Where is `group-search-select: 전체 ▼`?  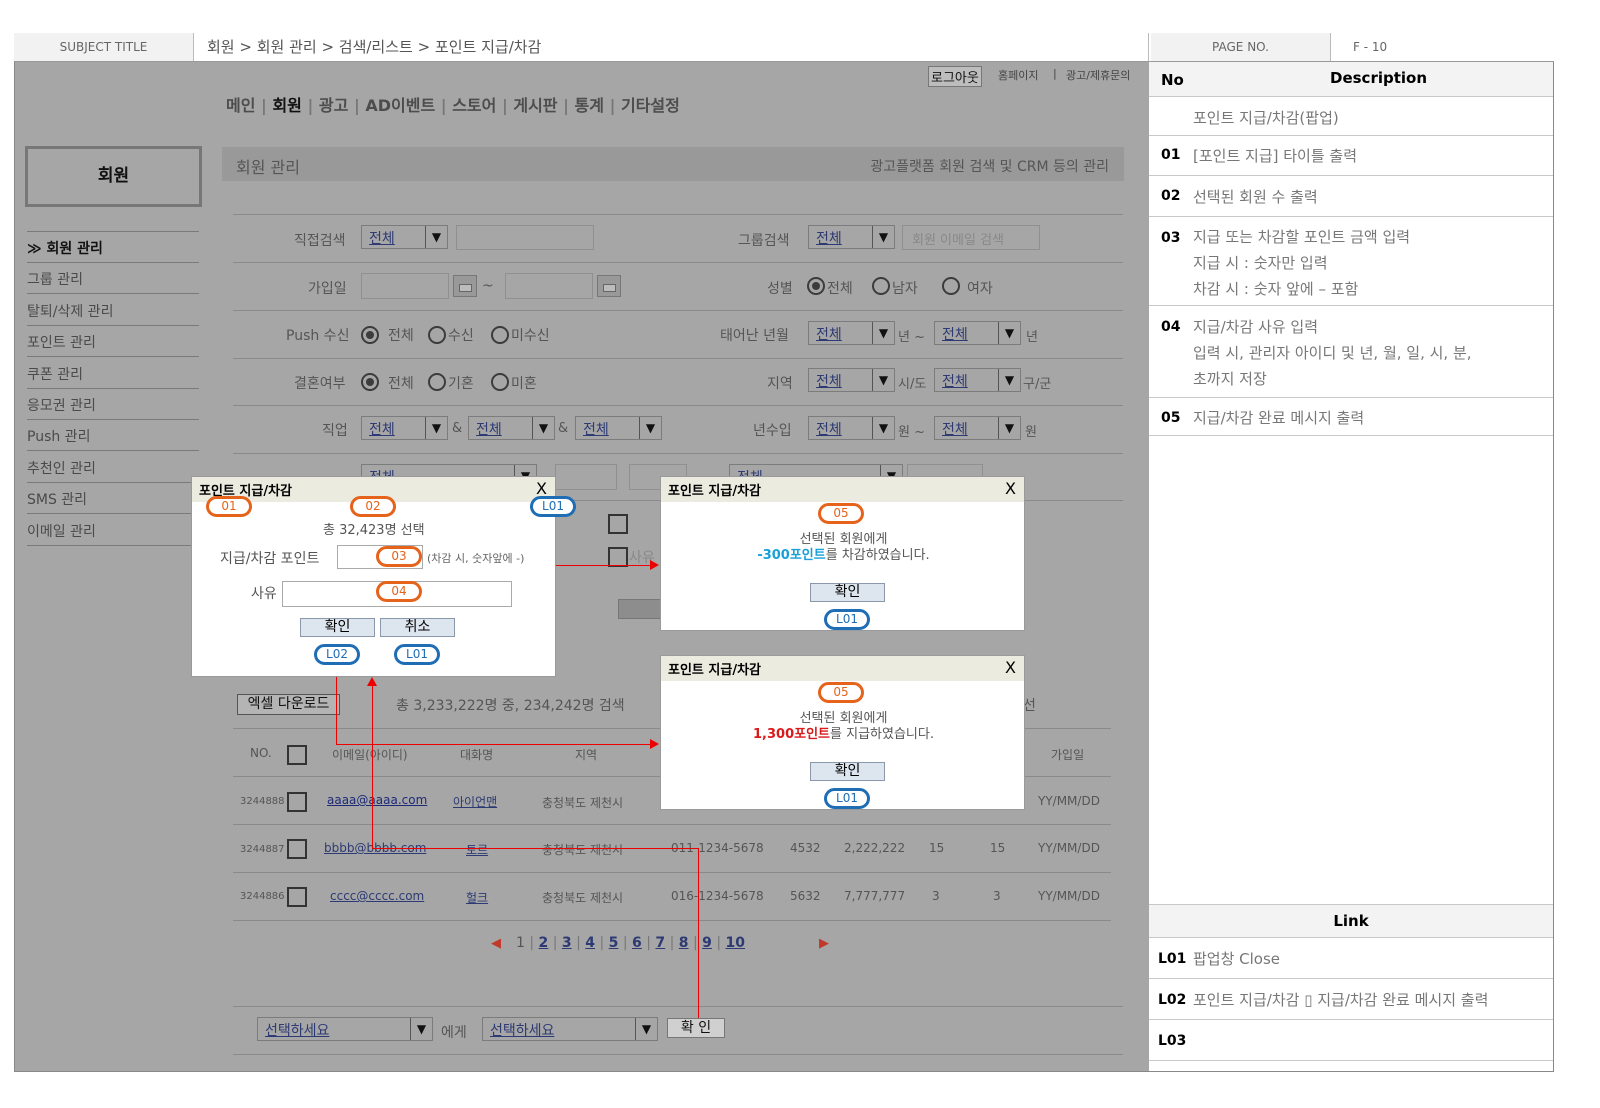
group-search-select: 전체 ▼ is located at coordinates (851, 237).